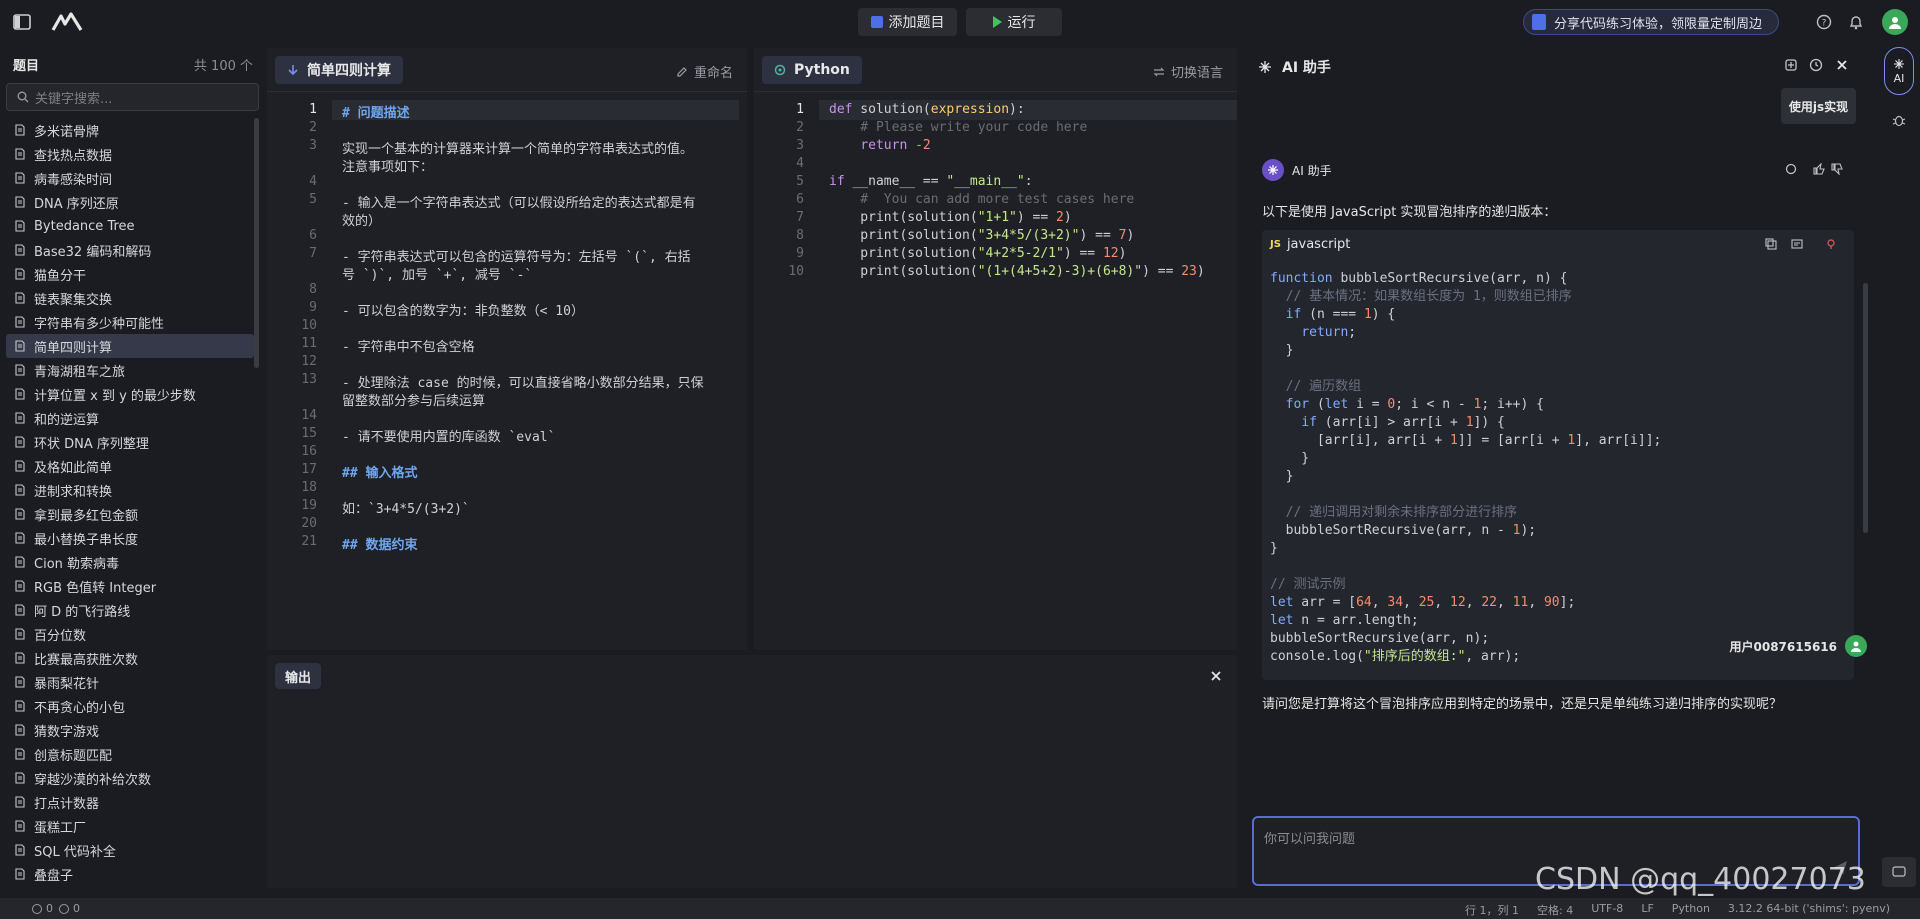 This screenshot has height=919, width=1920. I want to click on history-icon, so click(1816, 65).